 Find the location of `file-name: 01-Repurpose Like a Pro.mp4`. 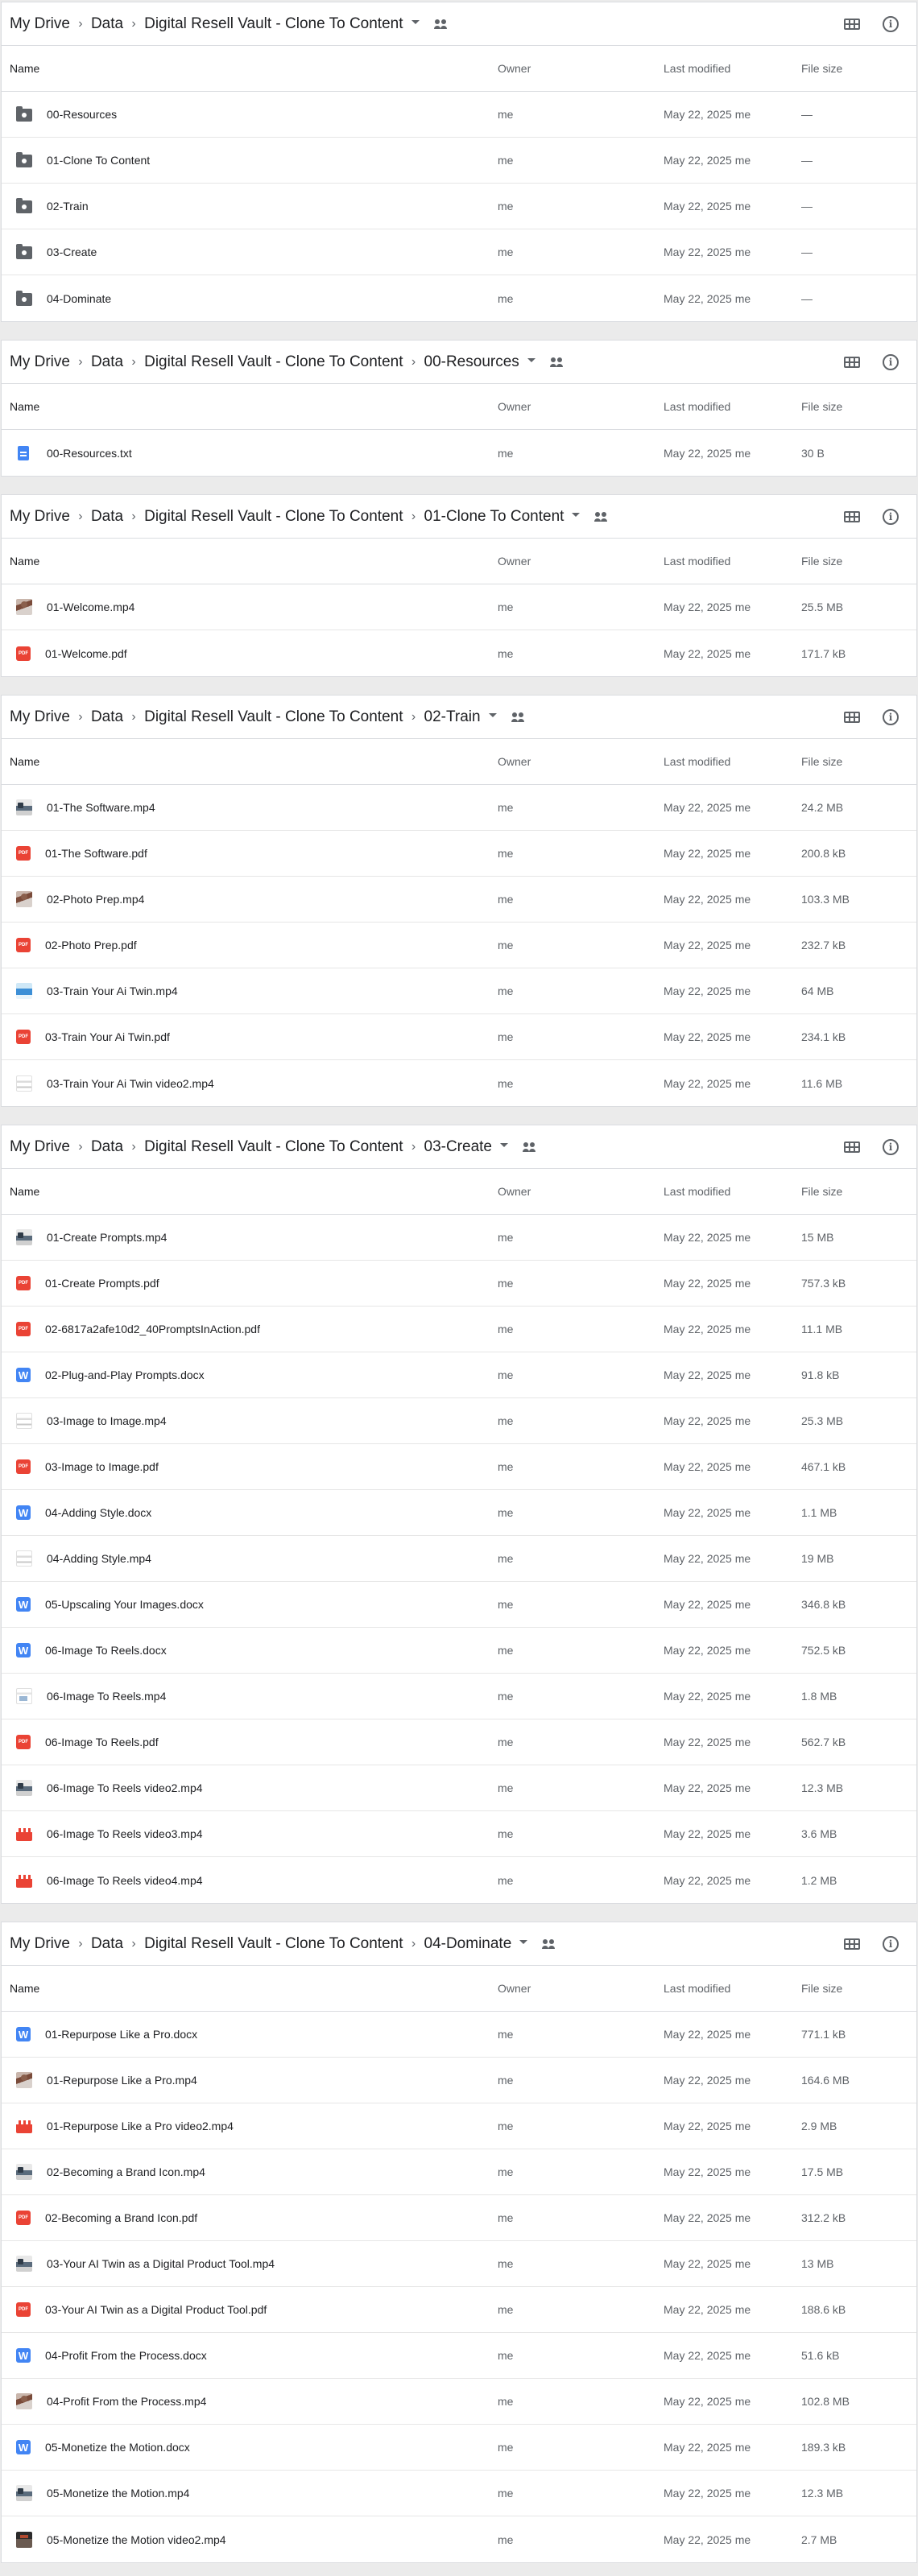

file-name: 01-Repurpose Like a Pro.mp4 is located at coordinates (122, 2080).